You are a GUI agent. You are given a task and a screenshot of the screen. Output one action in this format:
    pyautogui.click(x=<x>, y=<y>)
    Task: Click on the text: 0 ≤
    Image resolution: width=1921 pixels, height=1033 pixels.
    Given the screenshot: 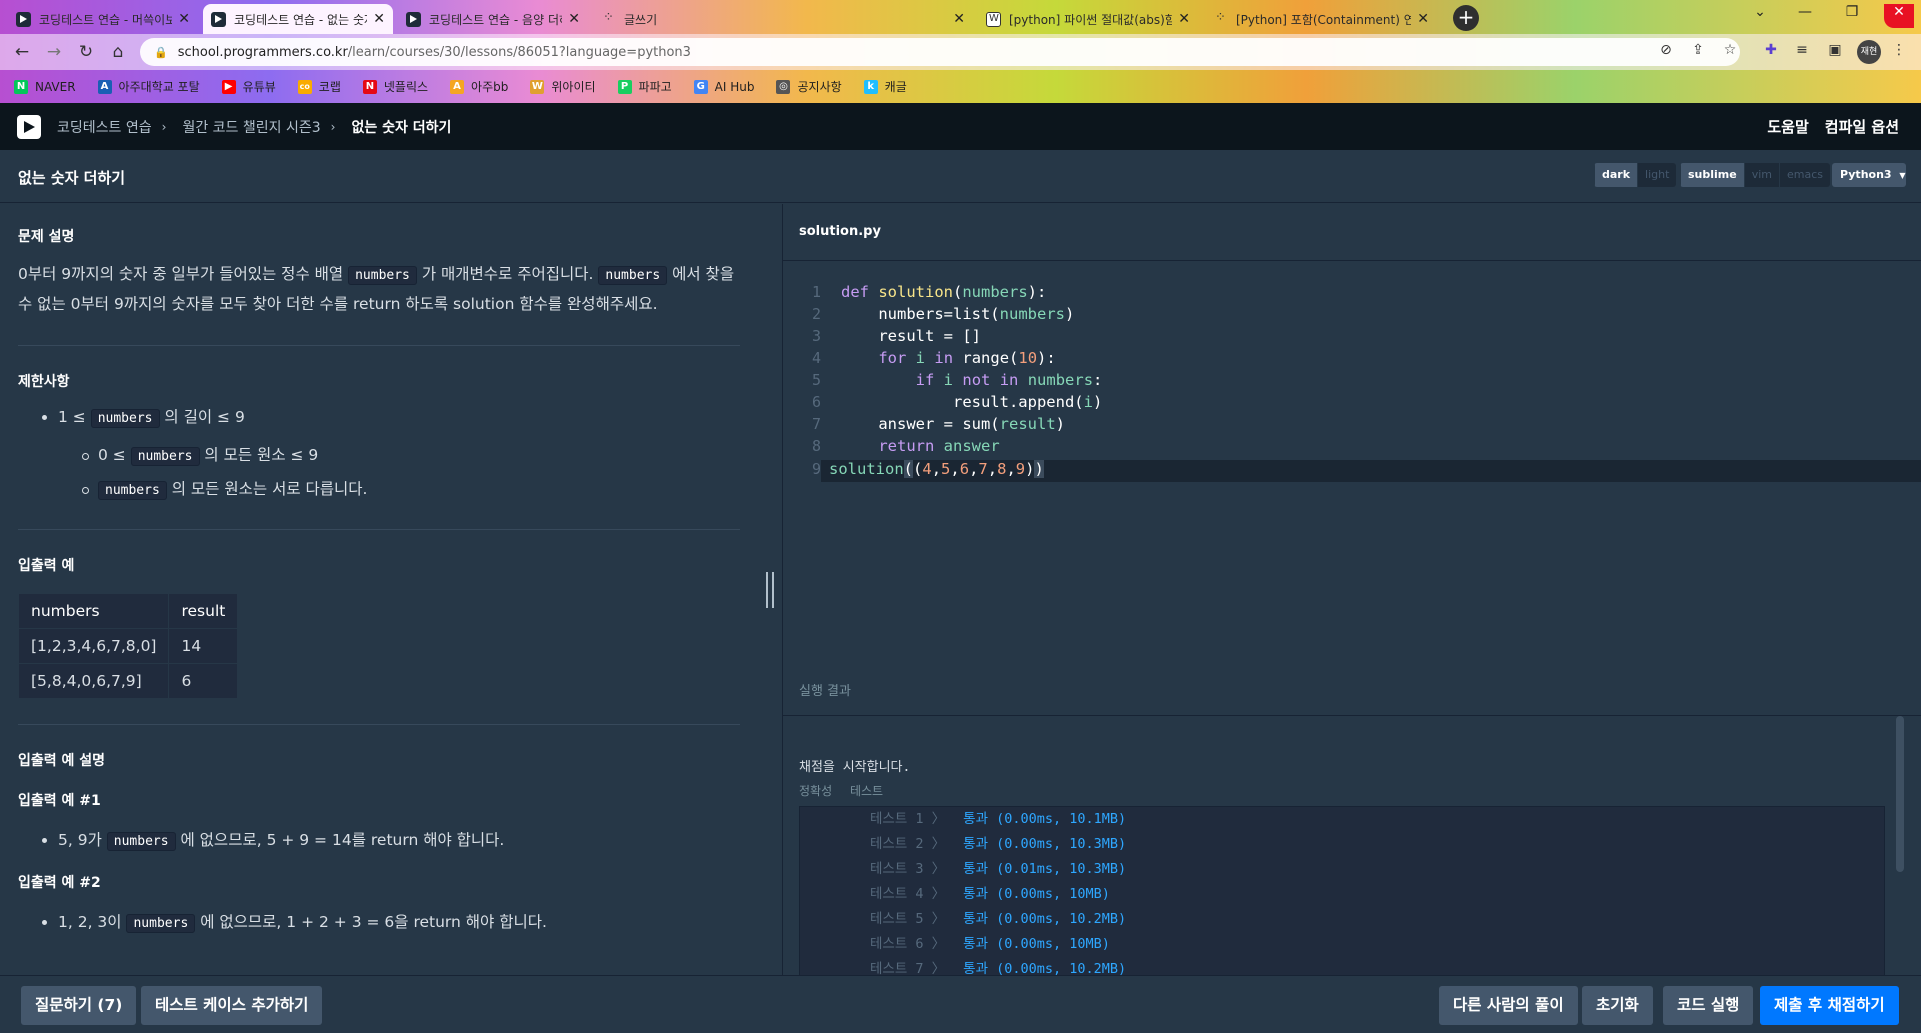 What is the action you would take?
    pyautogui.click(x=114, y=455)
    